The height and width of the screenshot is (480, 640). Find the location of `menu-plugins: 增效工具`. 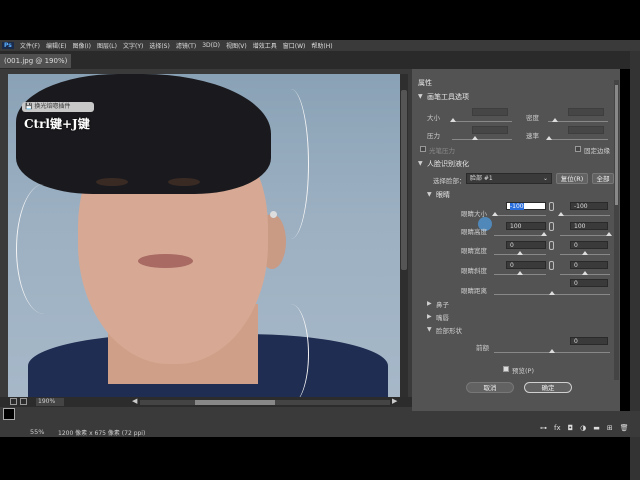

menu-plugins: 增效工具 is located at coordinates (265, 45).